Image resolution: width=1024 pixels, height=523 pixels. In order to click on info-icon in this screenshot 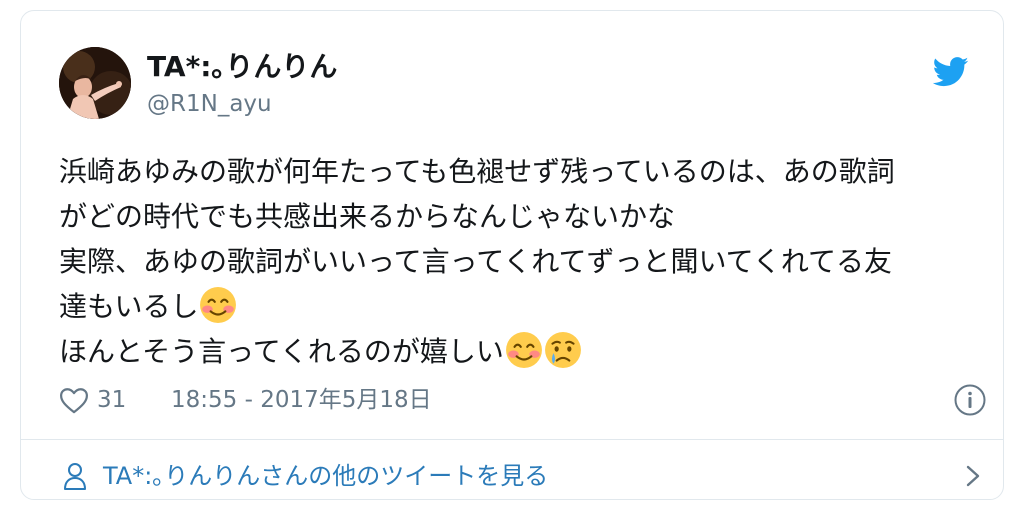, I will do `click(970, 400)`.